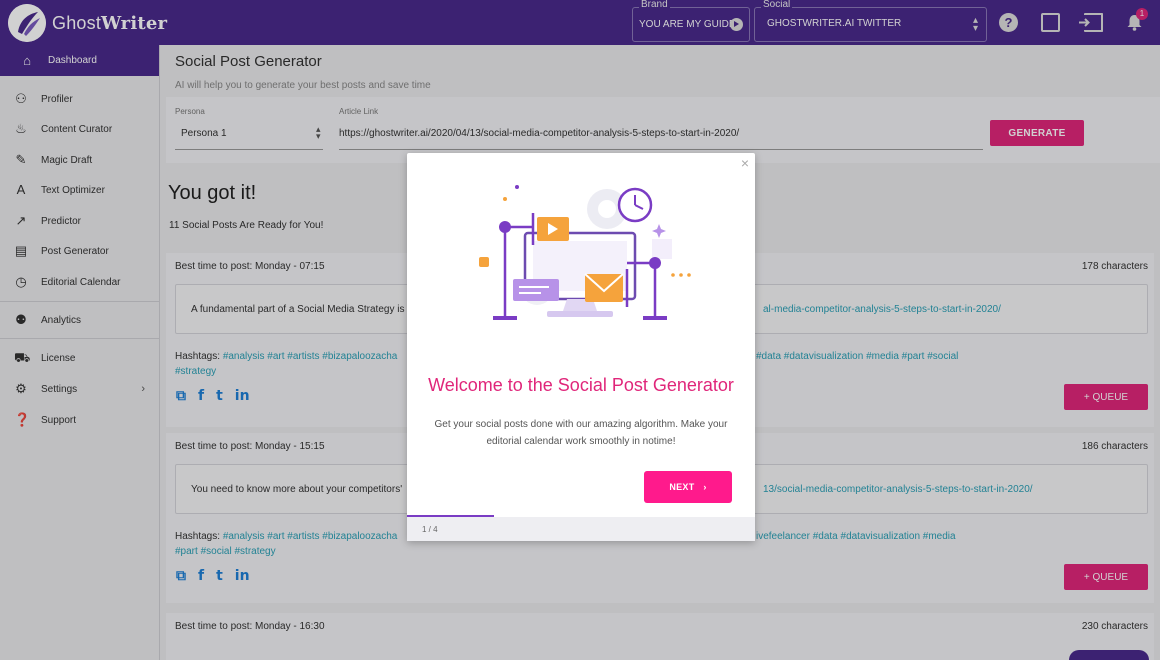 This screenshot has width=1160, height=660. Describe the element at coordinates (581, 529) in the screenshot. I see `dialog-footer: 1 / 4` at that location.